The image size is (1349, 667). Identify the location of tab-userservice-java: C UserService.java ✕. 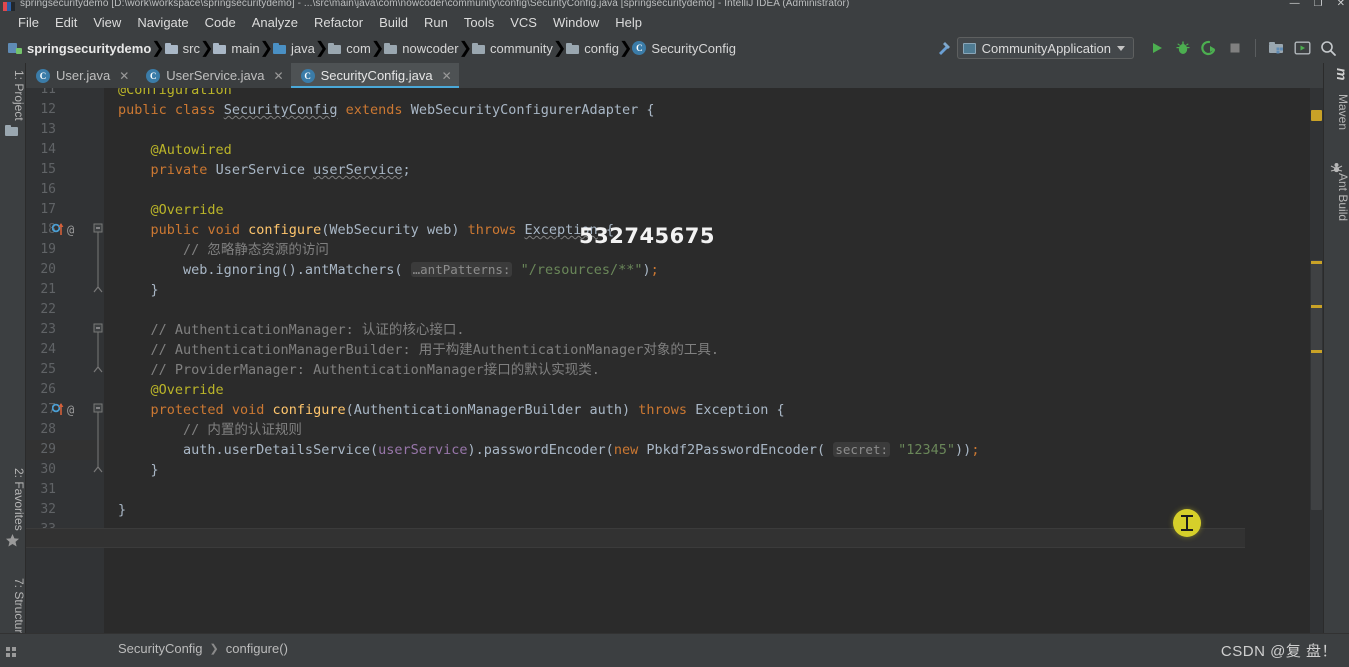
(213, 75).